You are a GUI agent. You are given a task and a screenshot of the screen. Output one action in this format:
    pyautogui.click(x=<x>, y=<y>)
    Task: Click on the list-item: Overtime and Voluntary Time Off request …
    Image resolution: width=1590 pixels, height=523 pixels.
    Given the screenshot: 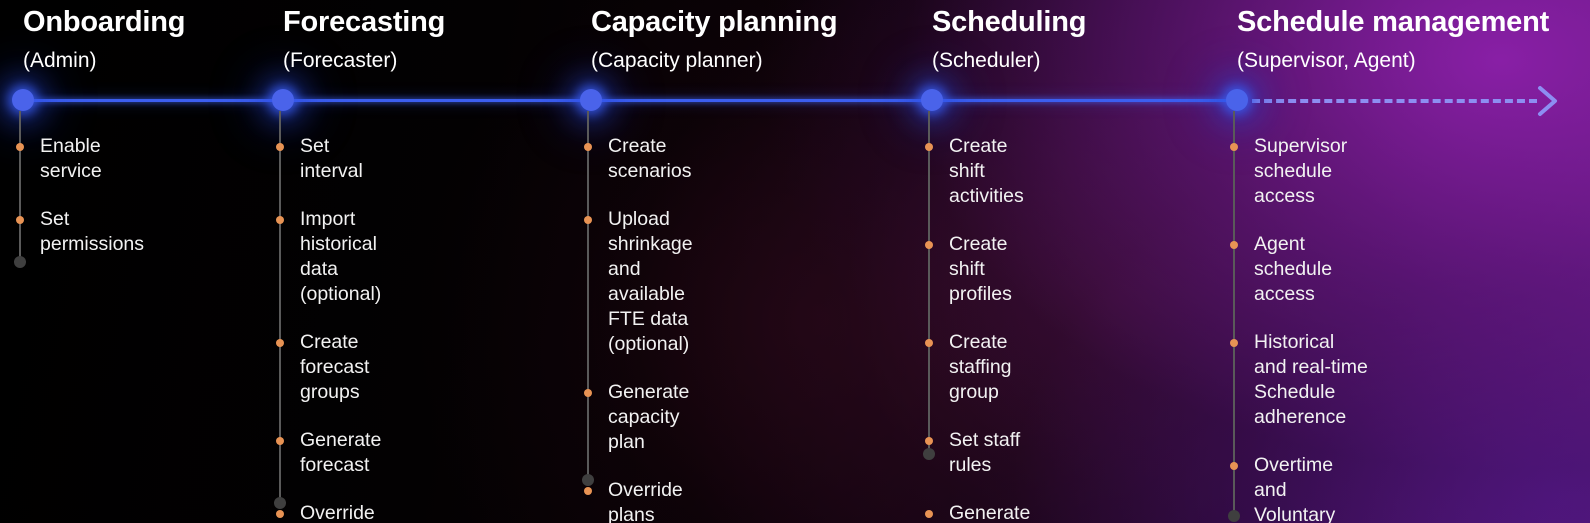 What is the action you would take?
    pyautogui.click(x=1295, y=488)
    